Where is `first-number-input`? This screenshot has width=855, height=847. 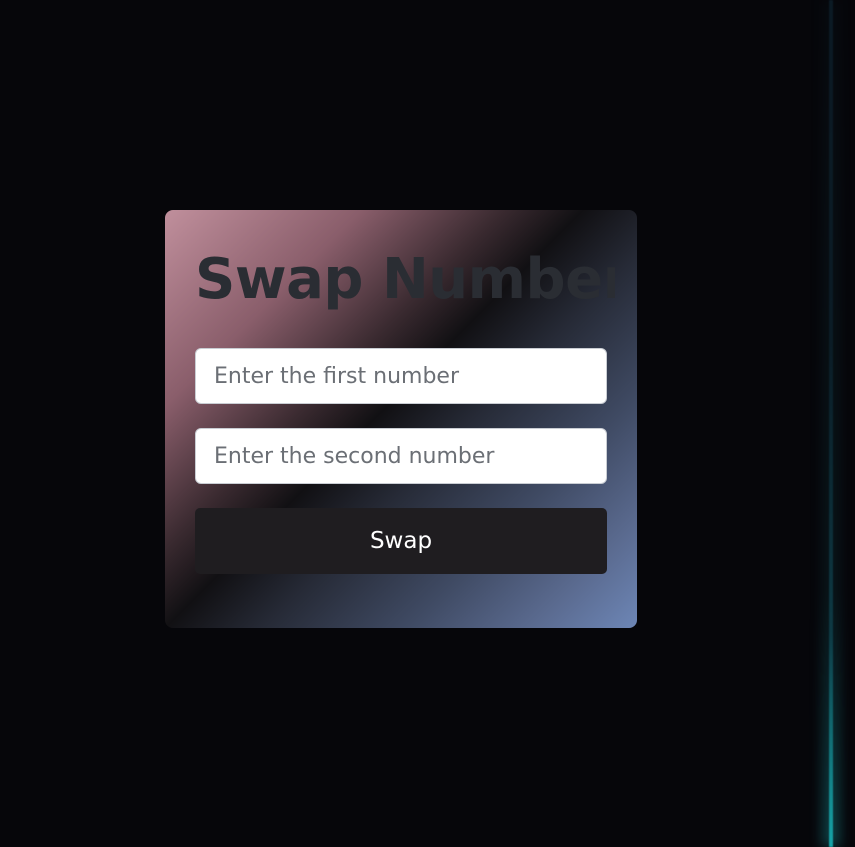
first-number-input is located at coordinates (401, 376).